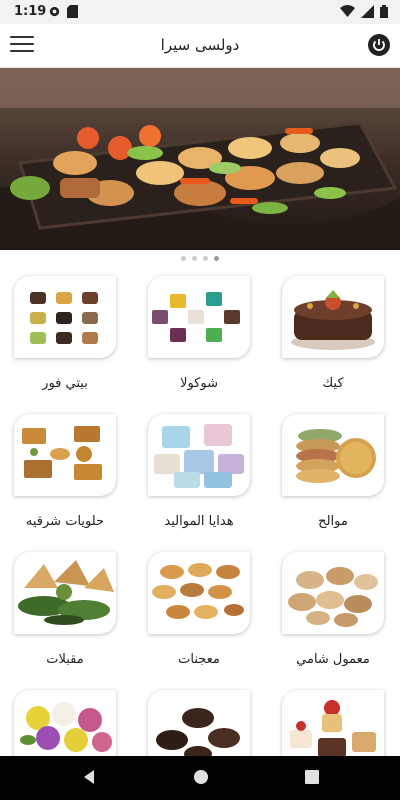  I want to click on category-chocolate-cakes, so click(194, 719).